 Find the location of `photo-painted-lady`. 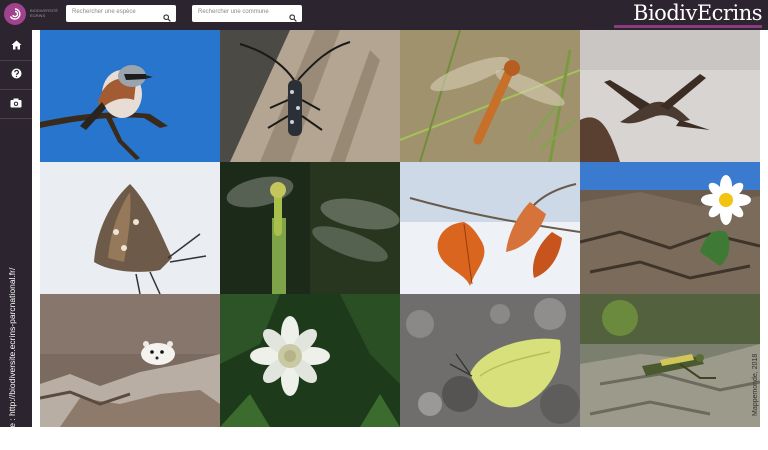

photo-painted-lady is located at coordinates (130, 228).